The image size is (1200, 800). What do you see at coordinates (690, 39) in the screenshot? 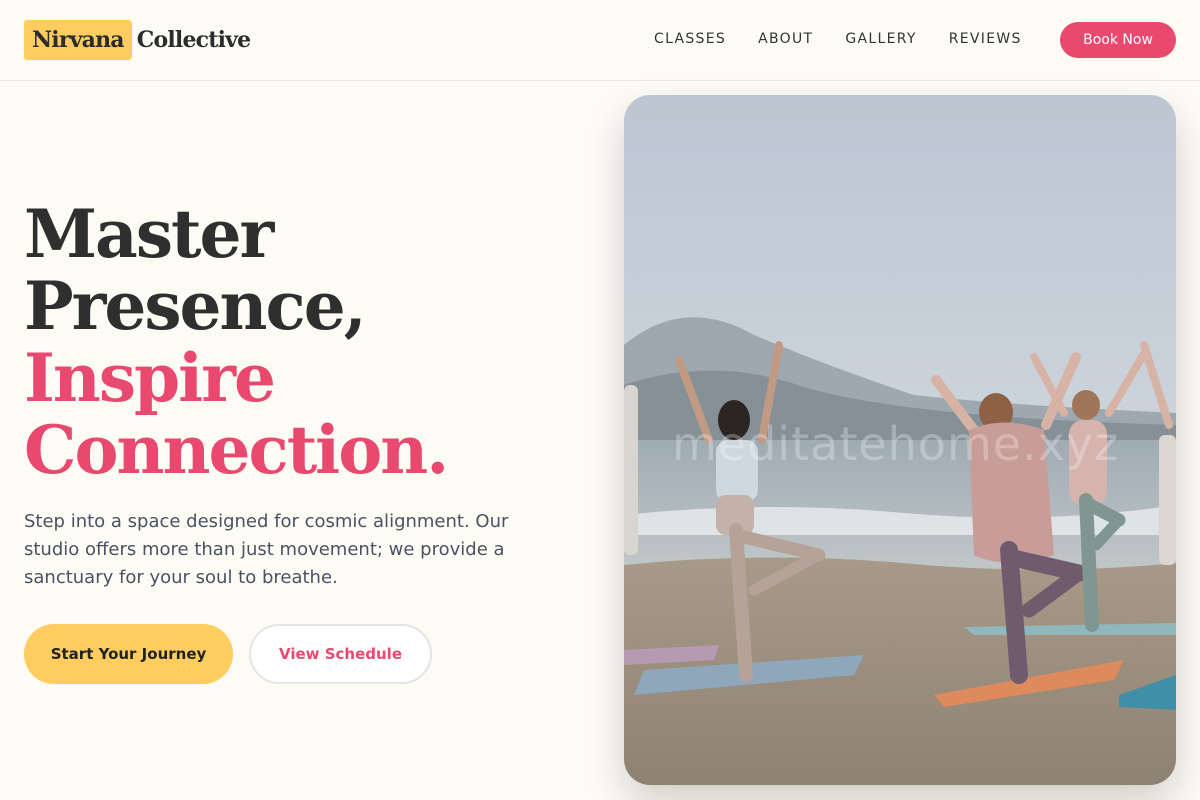
I see `nav-link-classes: CLASSES` at bounding box center [690, 39].